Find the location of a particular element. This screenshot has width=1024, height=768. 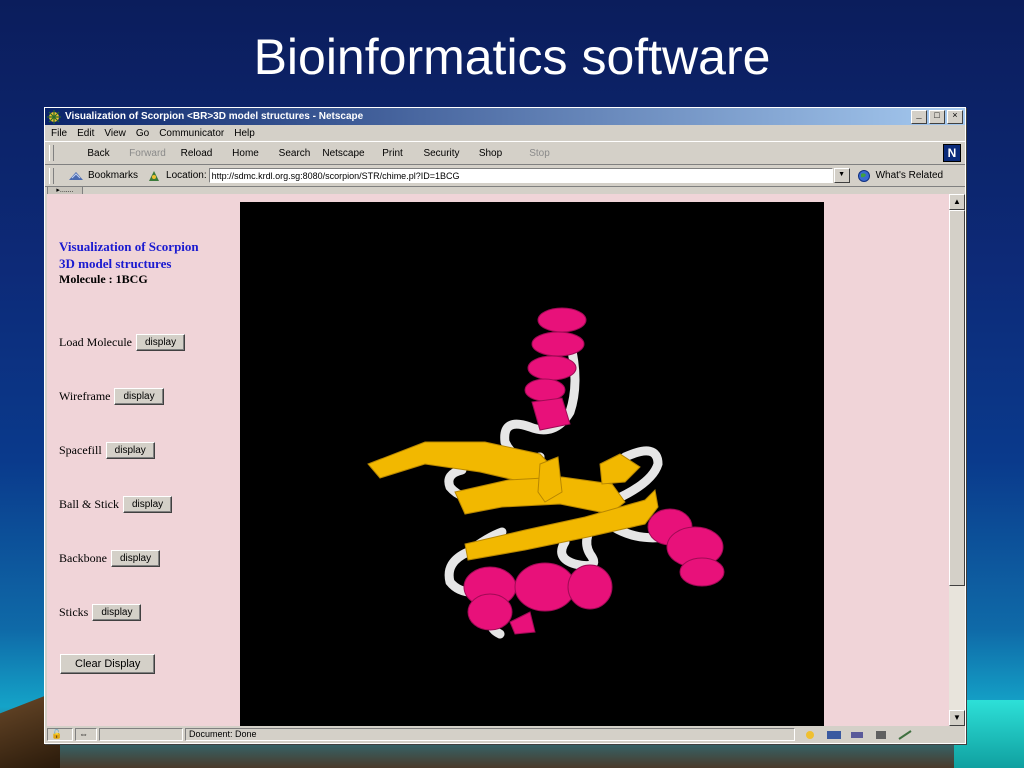

sticks-label: Sticks is located at coordinates (74, 612).